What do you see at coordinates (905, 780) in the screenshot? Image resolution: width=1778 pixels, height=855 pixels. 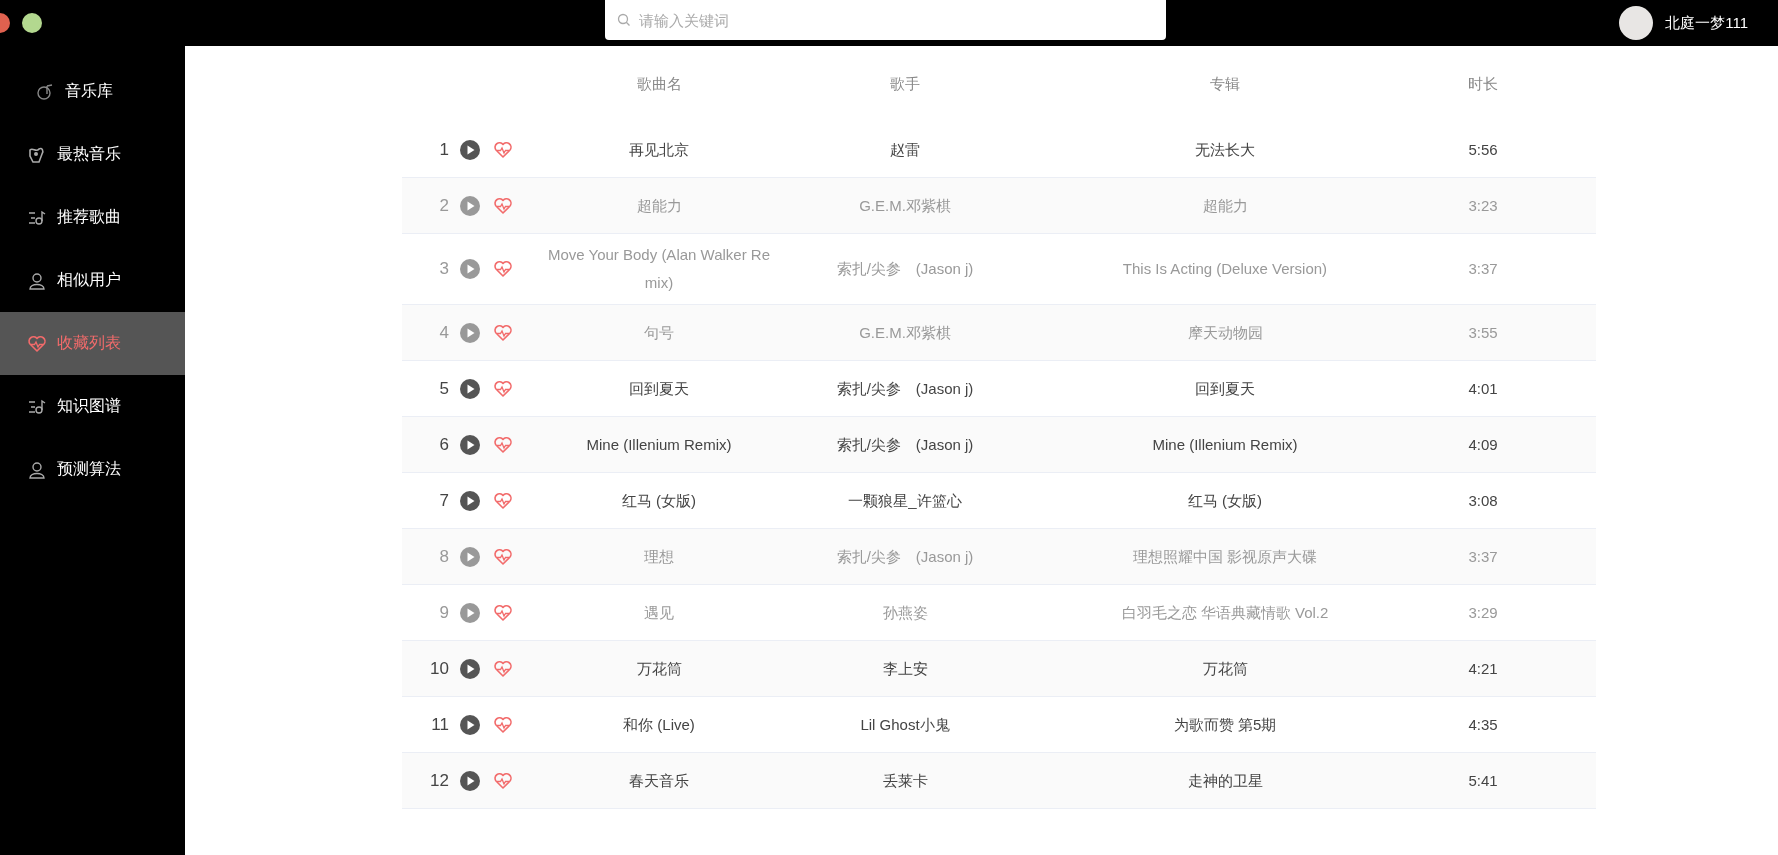 I see `singer-name: 丢莱卡` at bounding box center [905, 780].